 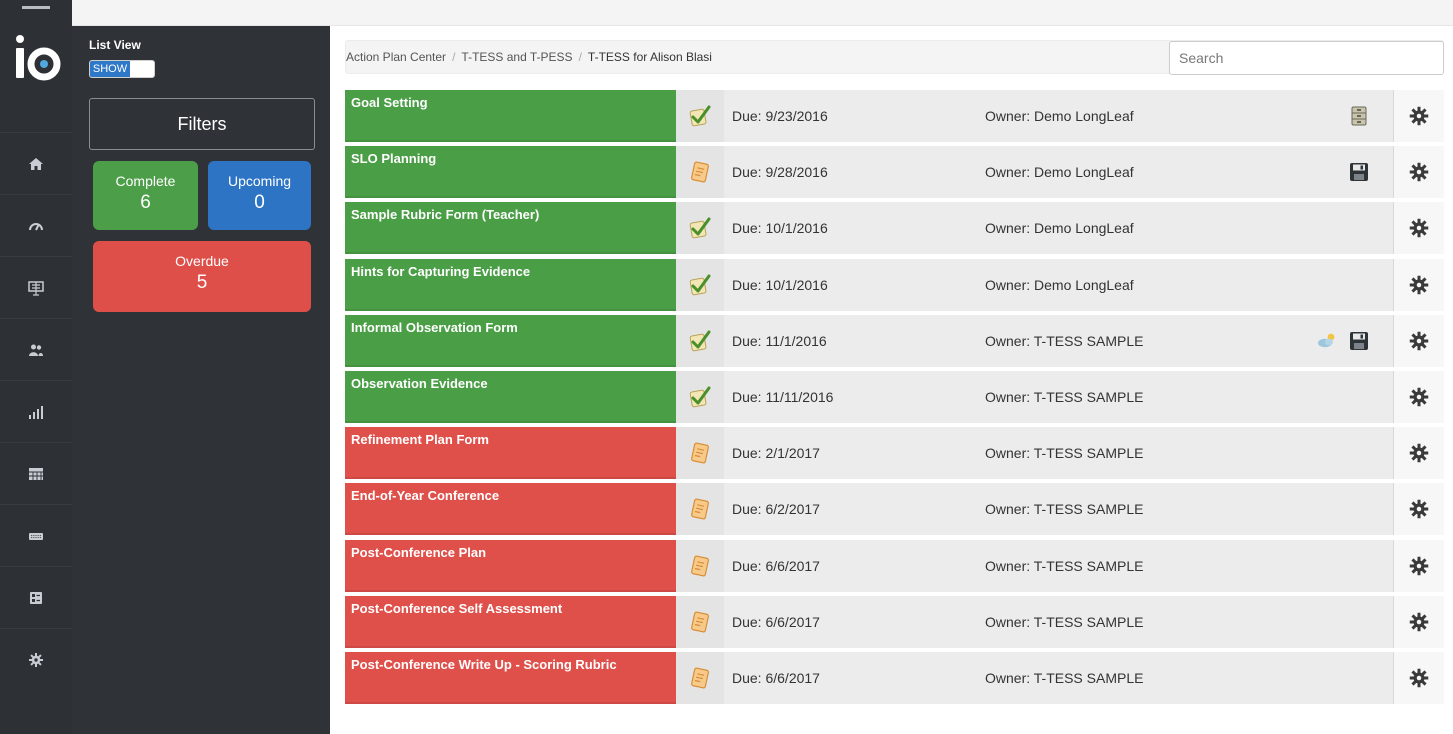 I want to click on rail-item-presentation-board, so click(x=36, y=287).